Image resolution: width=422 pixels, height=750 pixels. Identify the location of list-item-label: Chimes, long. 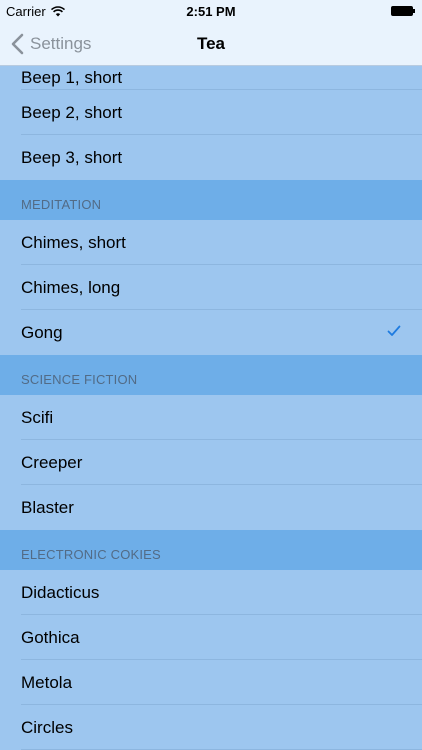
(71, 287).